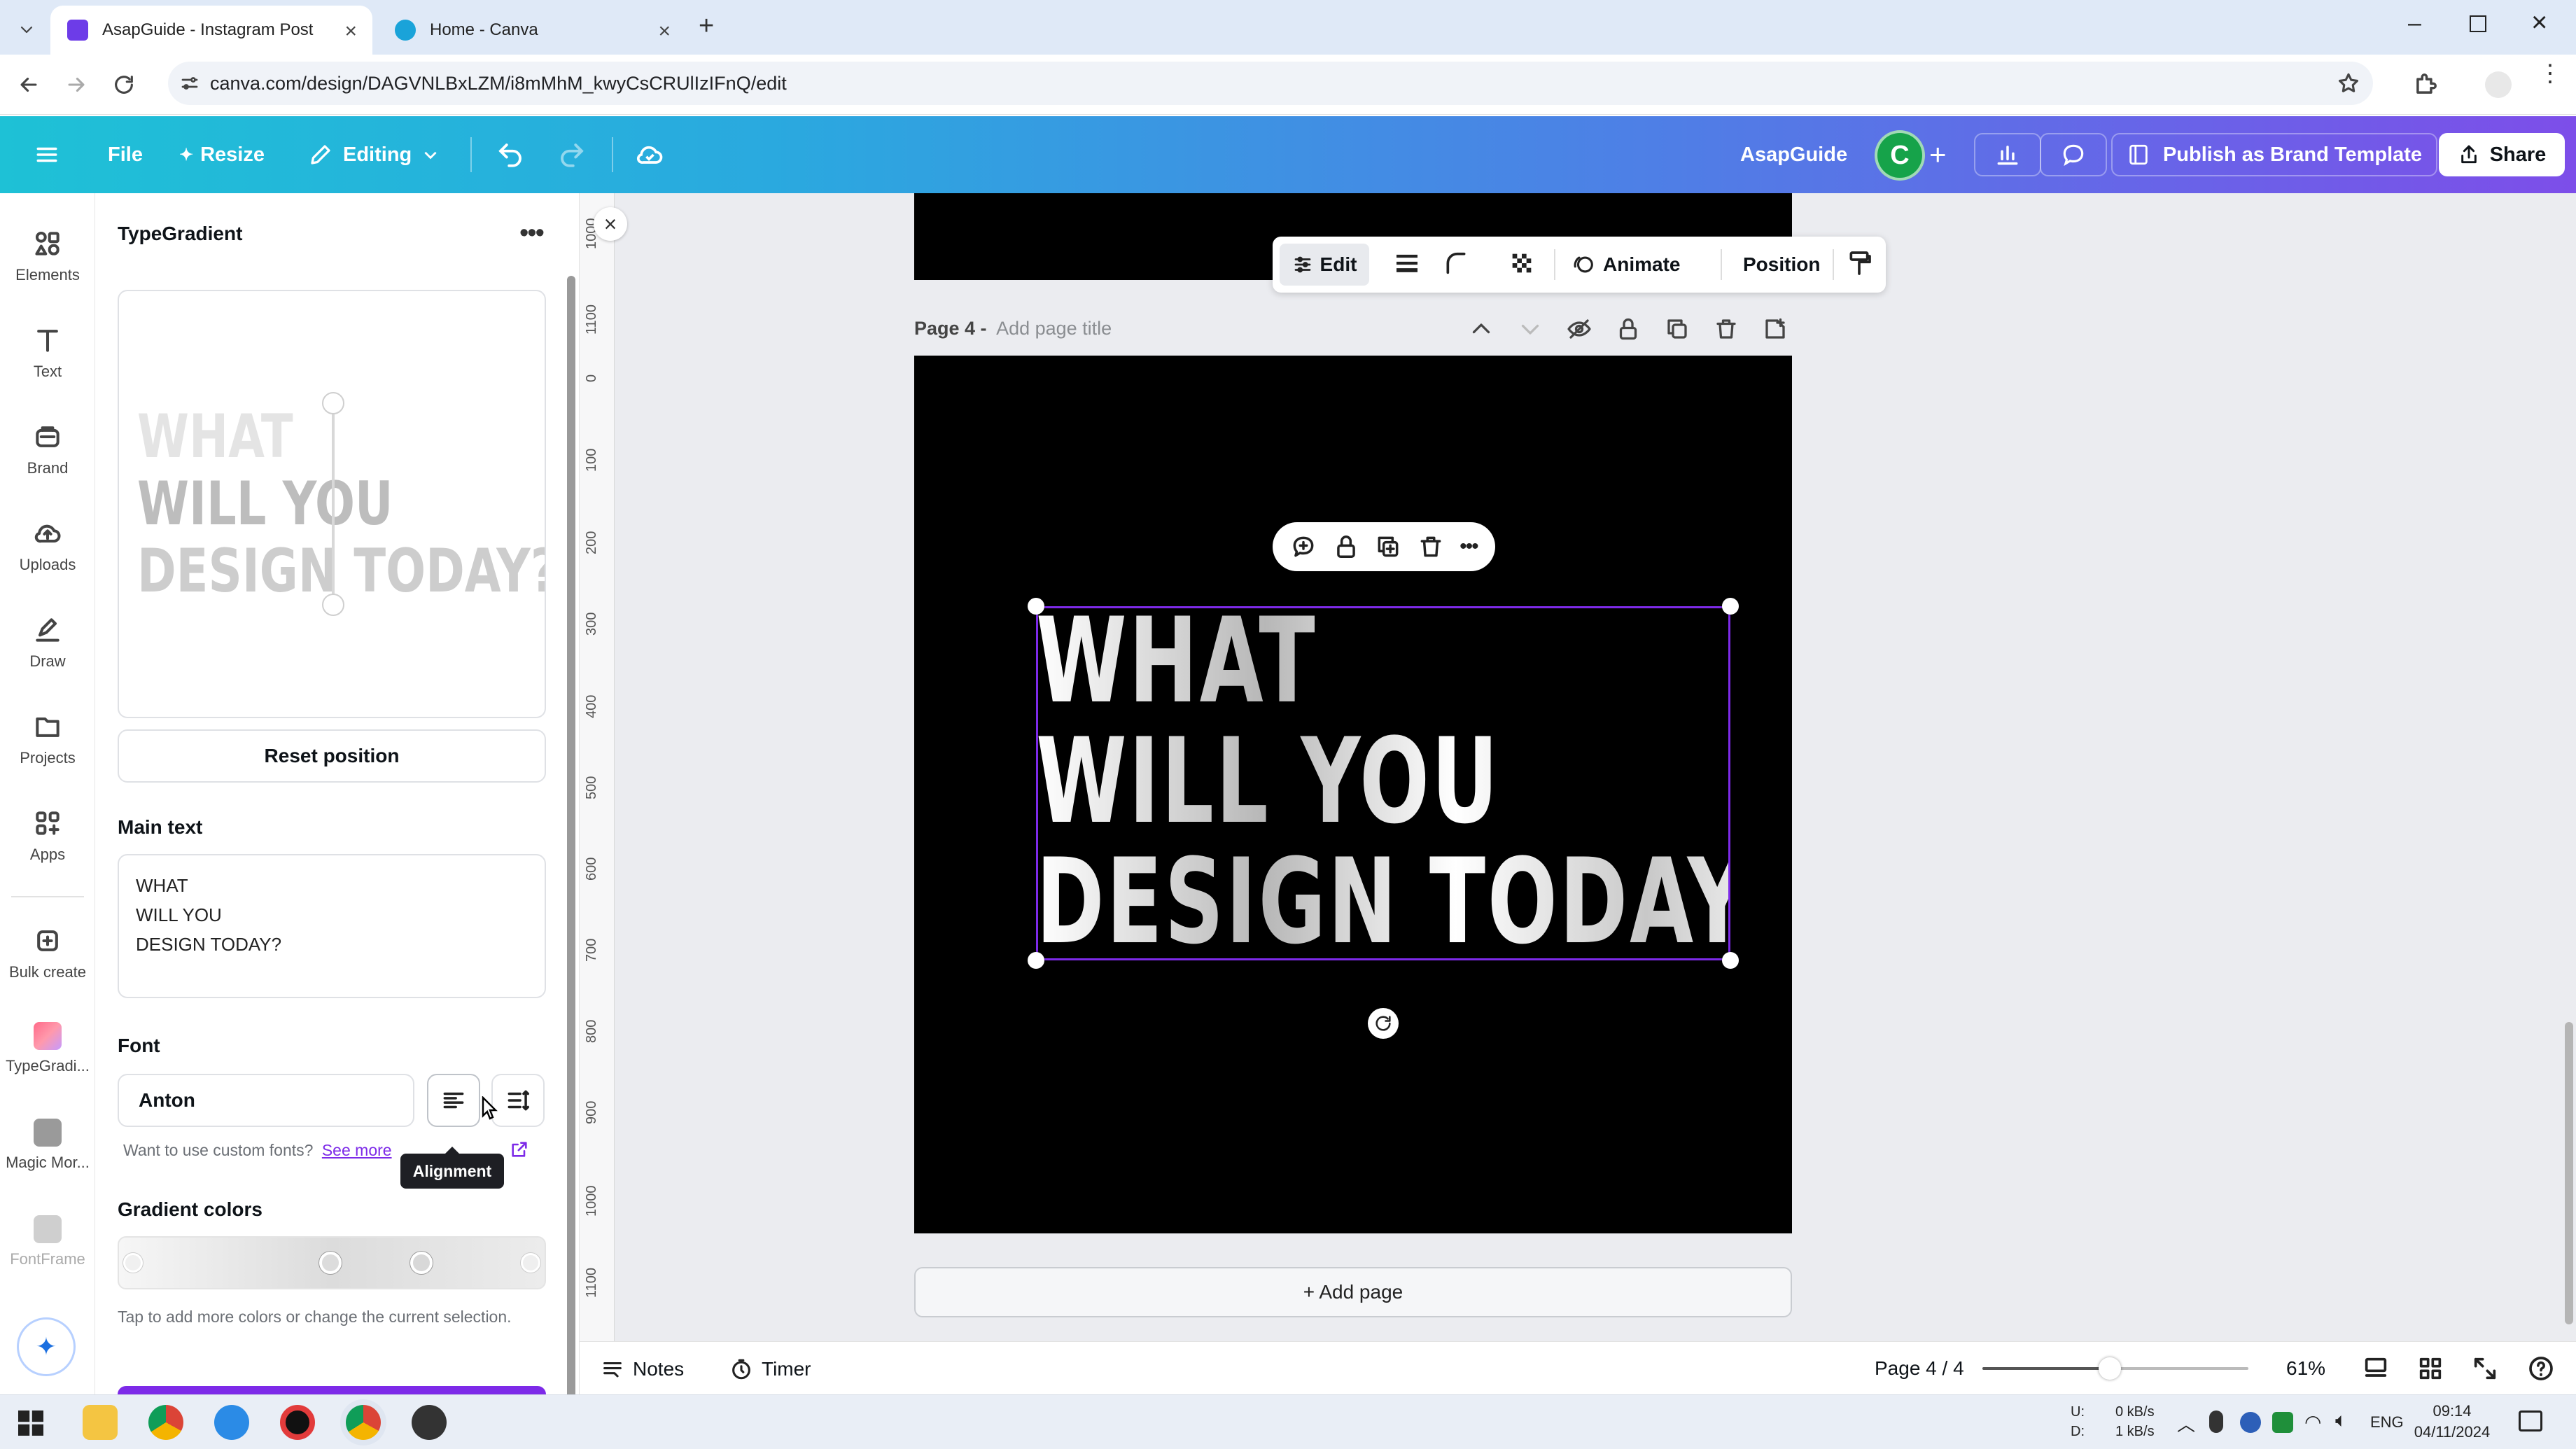 The width and height of the screenshot is (2576, 1449). Describe the element at coordinates (532, 30) in the screenshot. I see `browser-tab: Home - Canva ×` at that location.